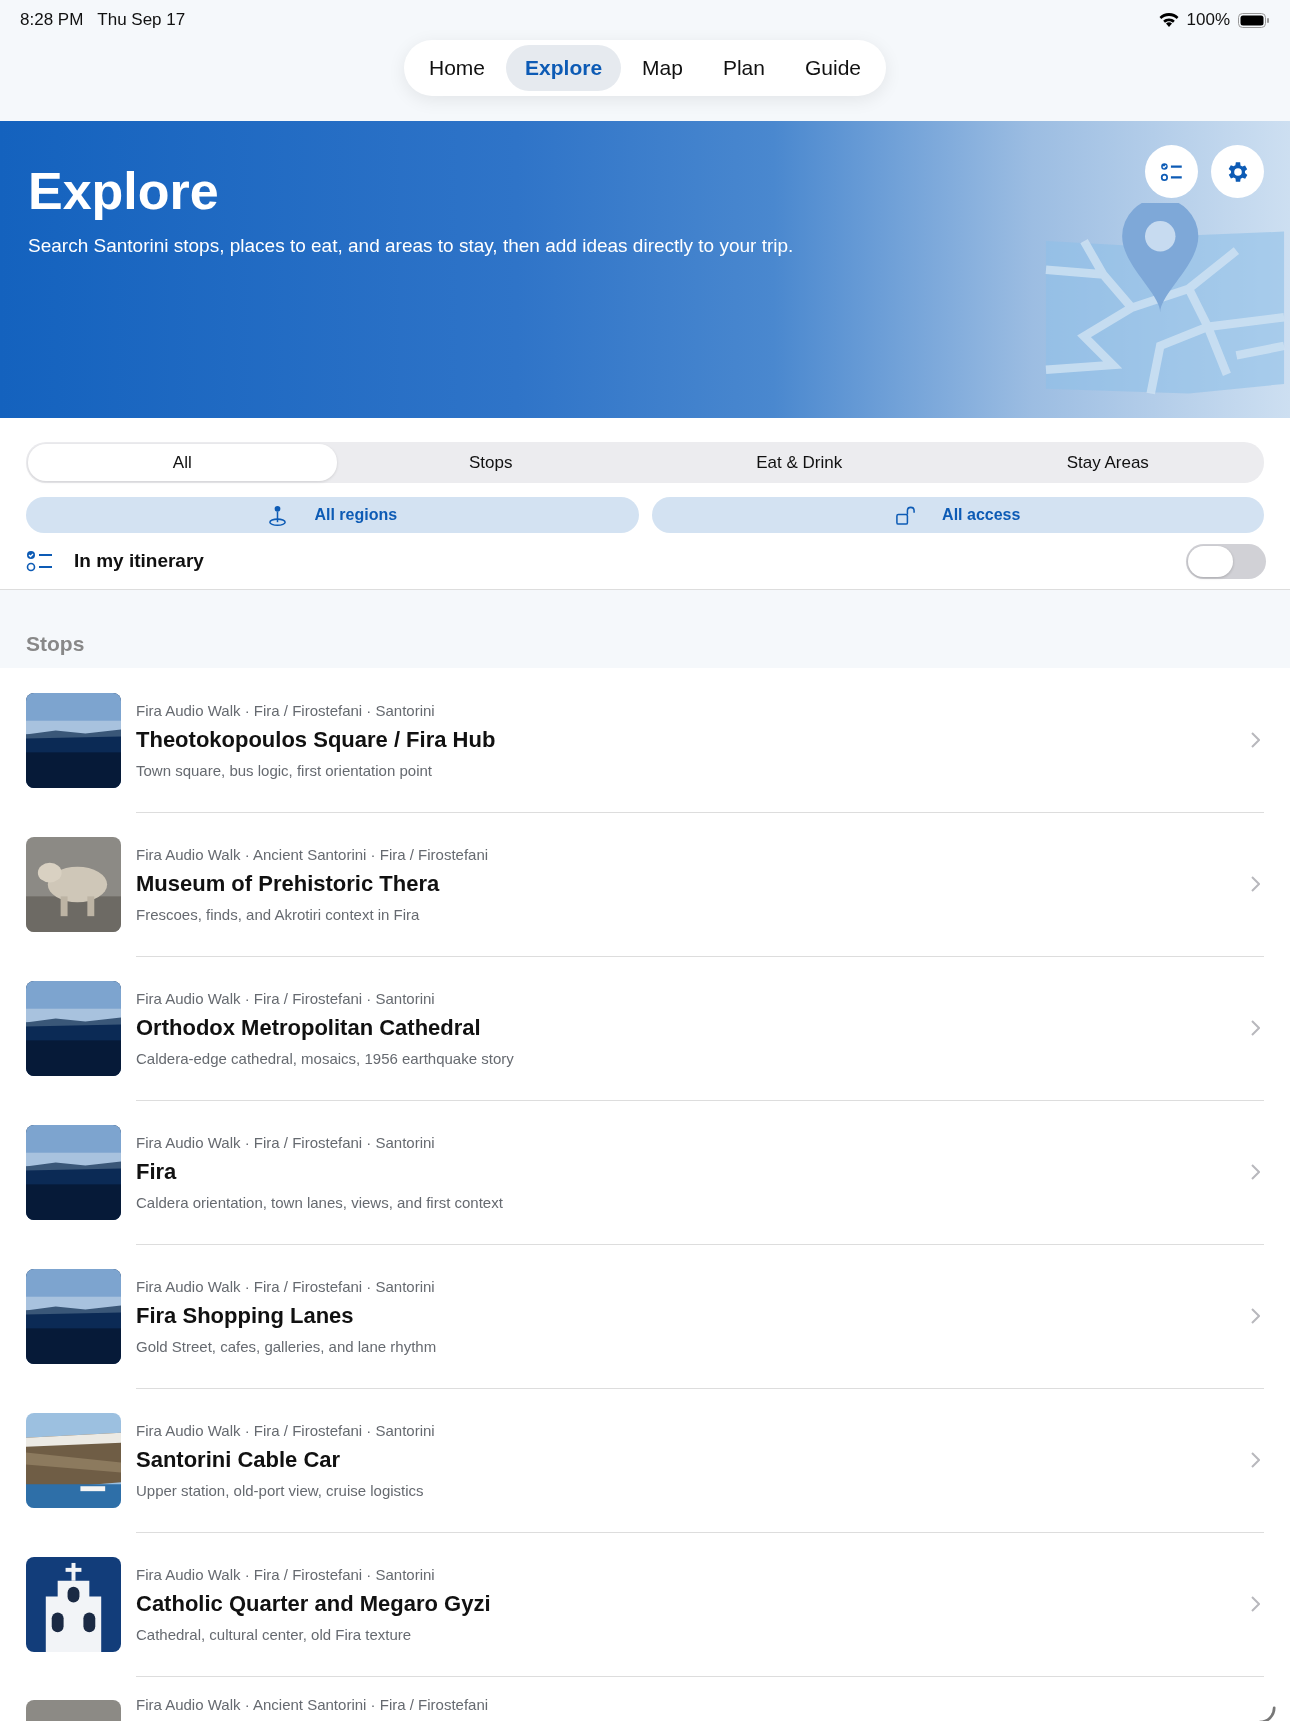  What do you see at coordinates (320, 1202) in the screenshot?
I see `stop-description: Caldera orientation, town lanes, views, and first context` at bounding box center [320, 1202].